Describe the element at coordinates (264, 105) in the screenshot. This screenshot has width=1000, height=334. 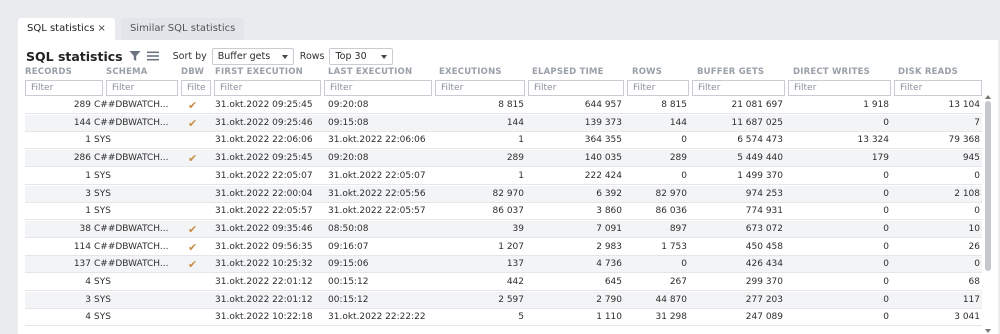
I see `cell-first-execution: 31.okt.2022 09:25:45` at that location.